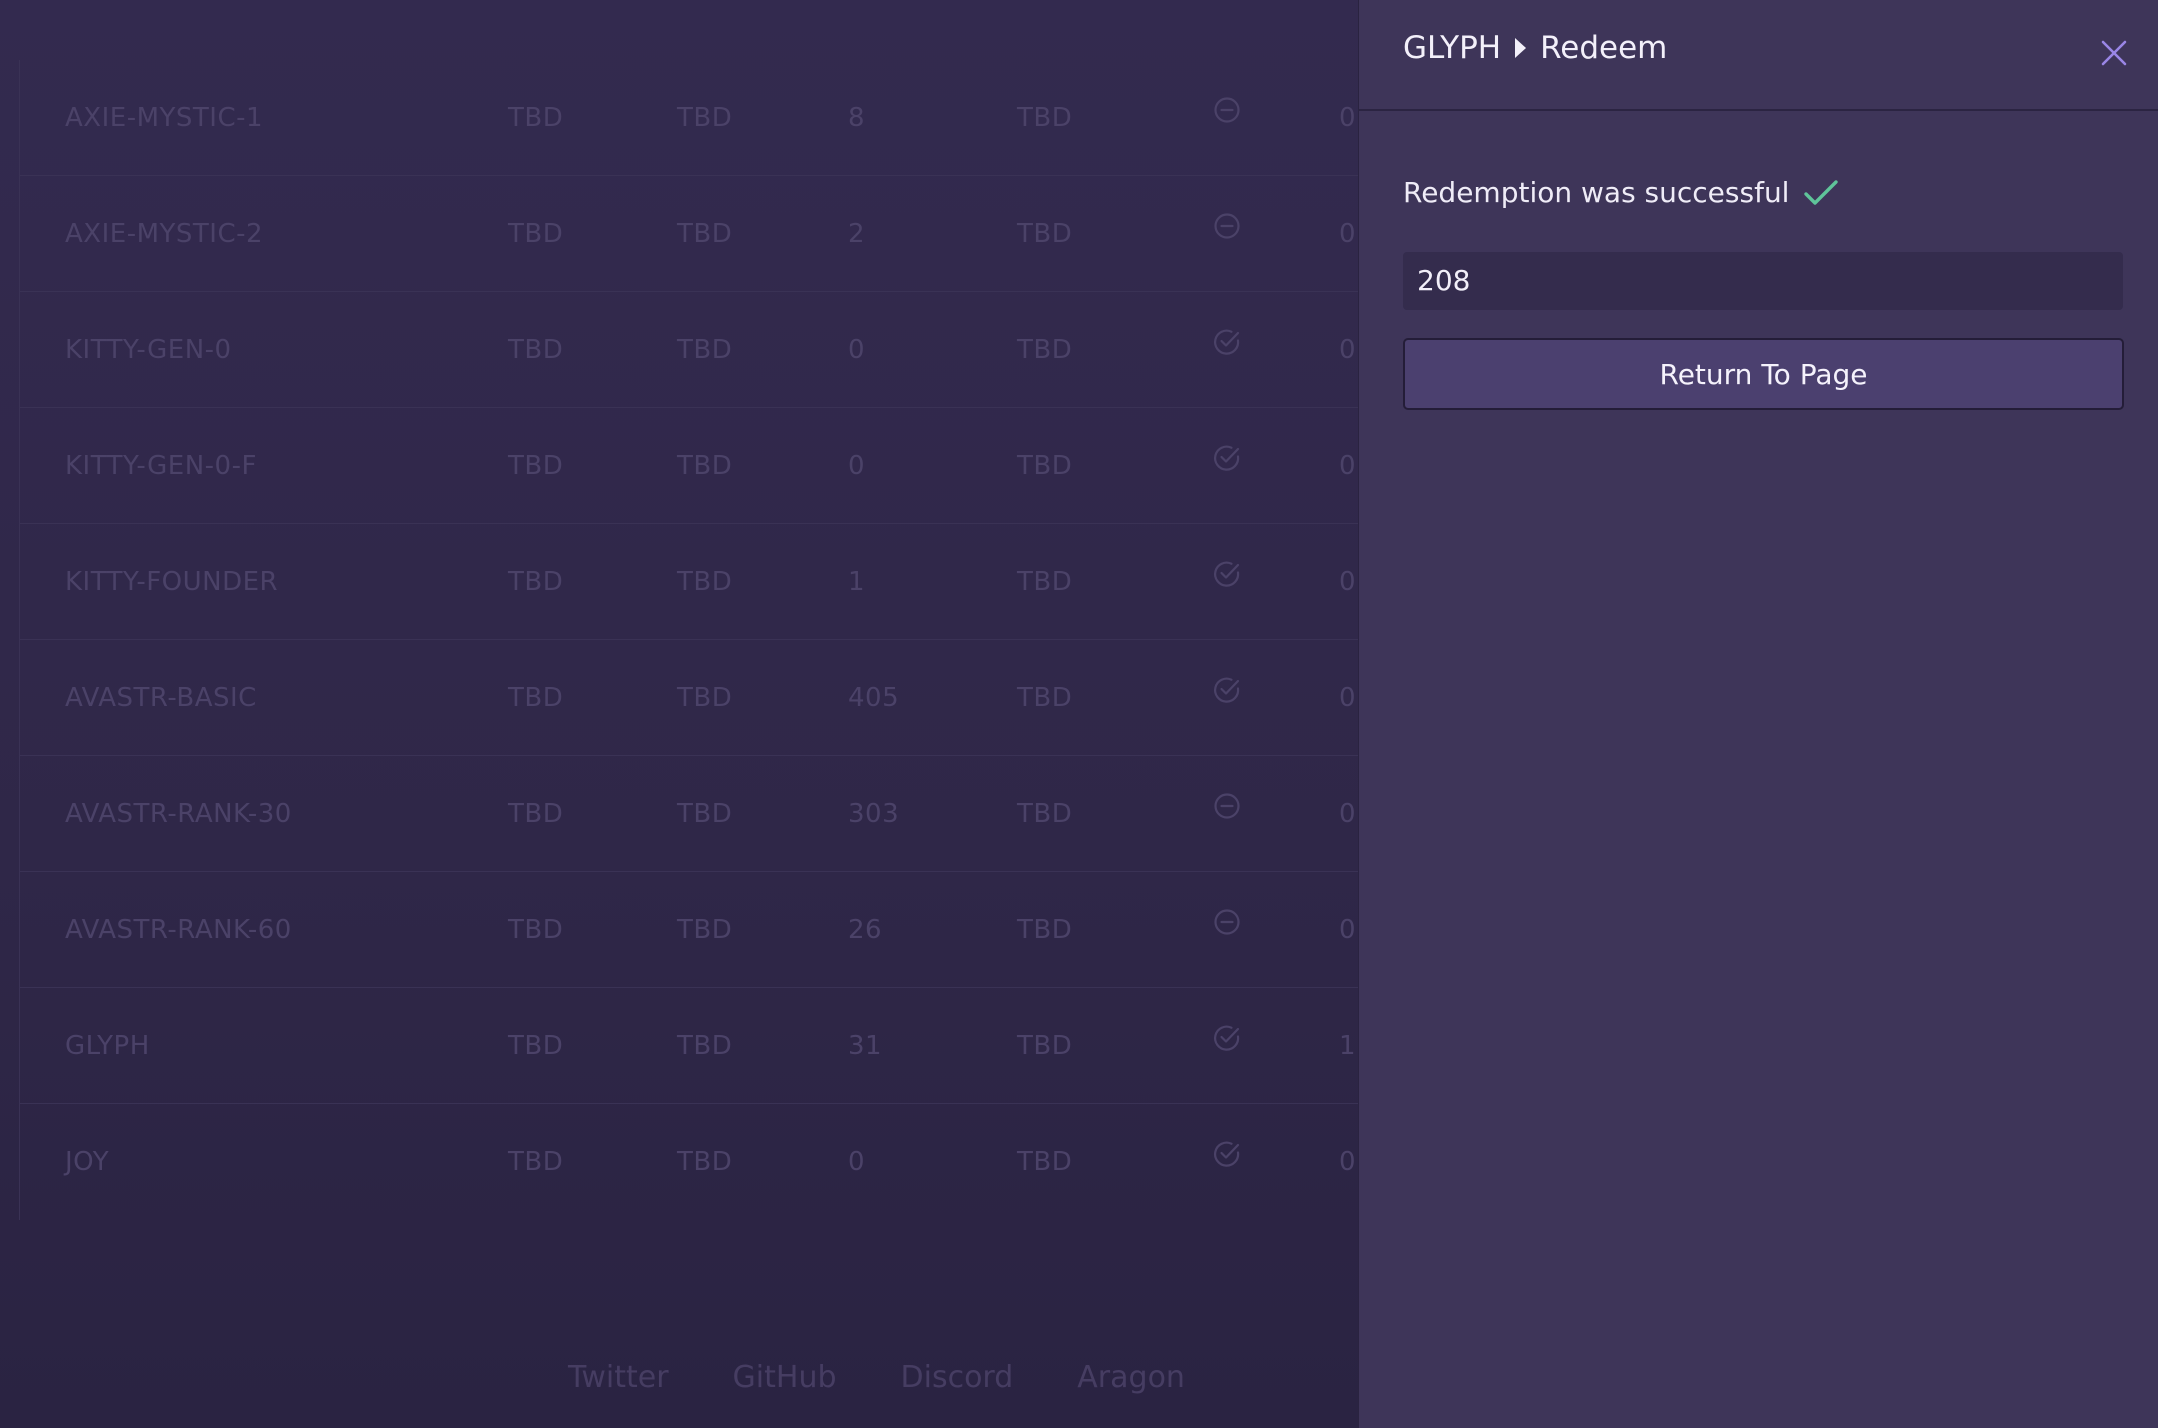 The image size is (2158, 1428). What do you see at coordinates (689, 582) in the screenshot?
I see `table-row: KITTY-FOUNDER TBD TBD 1 TBD 0` at bounding box center [689, 582].